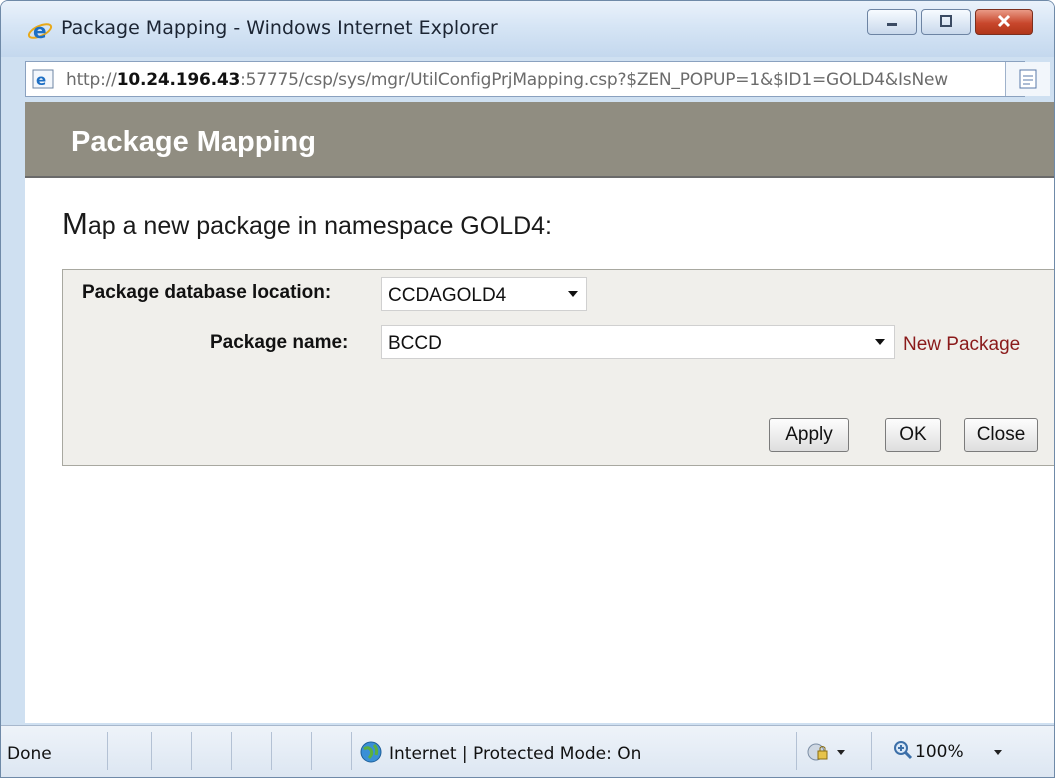 The height and width of the screenshot is (778, 1055). I want to click on maximize-button, so click(946, 22).